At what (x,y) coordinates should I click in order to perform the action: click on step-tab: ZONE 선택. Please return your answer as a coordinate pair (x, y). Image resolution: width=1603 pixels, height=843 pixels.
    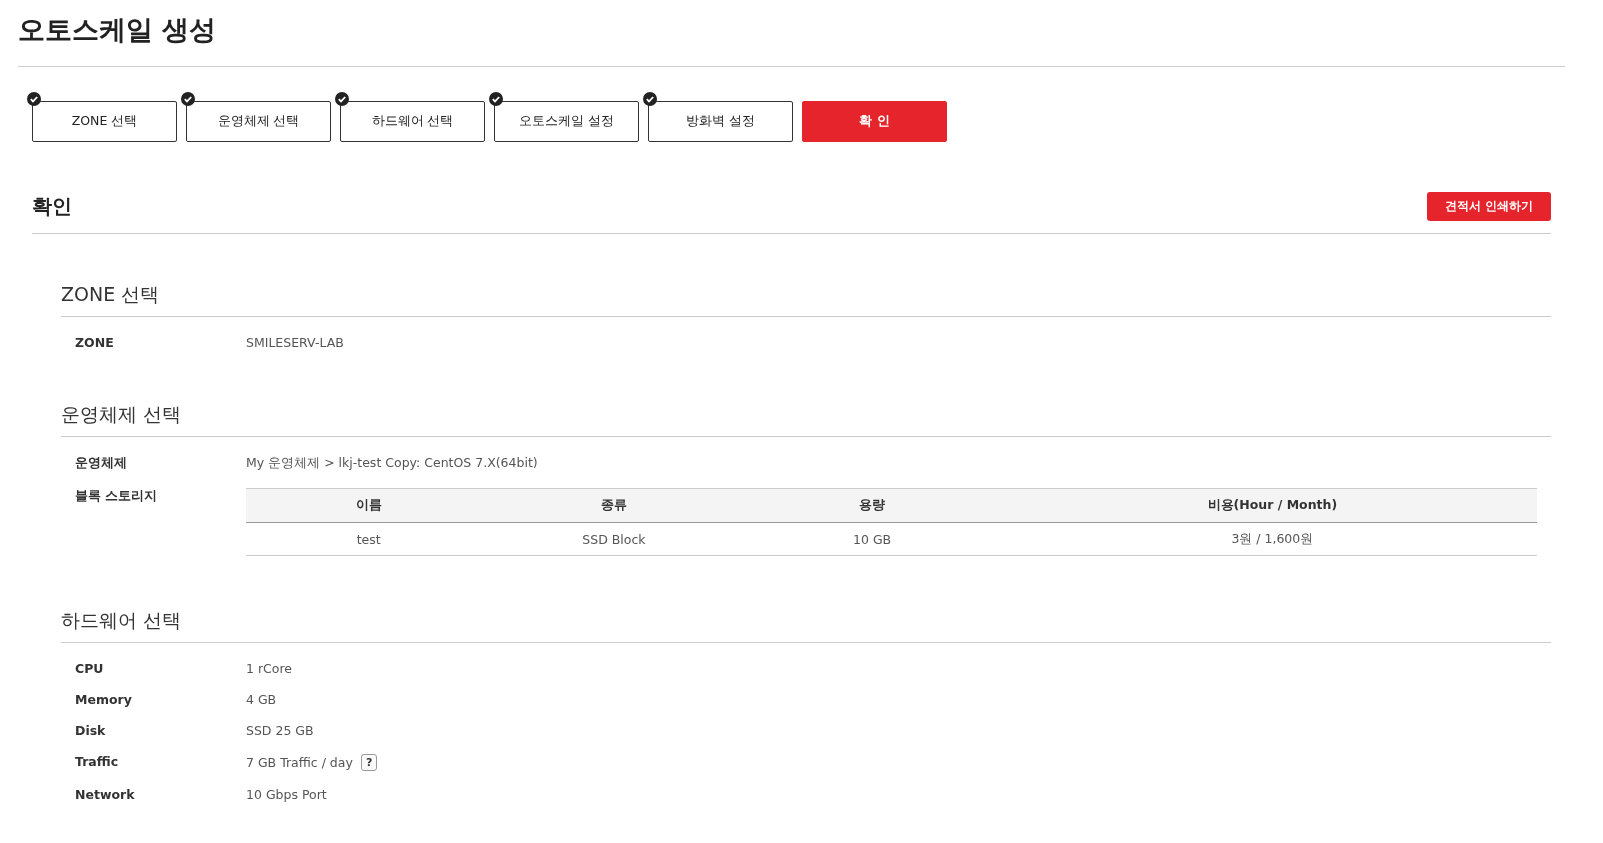
    Looking at the image, I should click on (104, 121).